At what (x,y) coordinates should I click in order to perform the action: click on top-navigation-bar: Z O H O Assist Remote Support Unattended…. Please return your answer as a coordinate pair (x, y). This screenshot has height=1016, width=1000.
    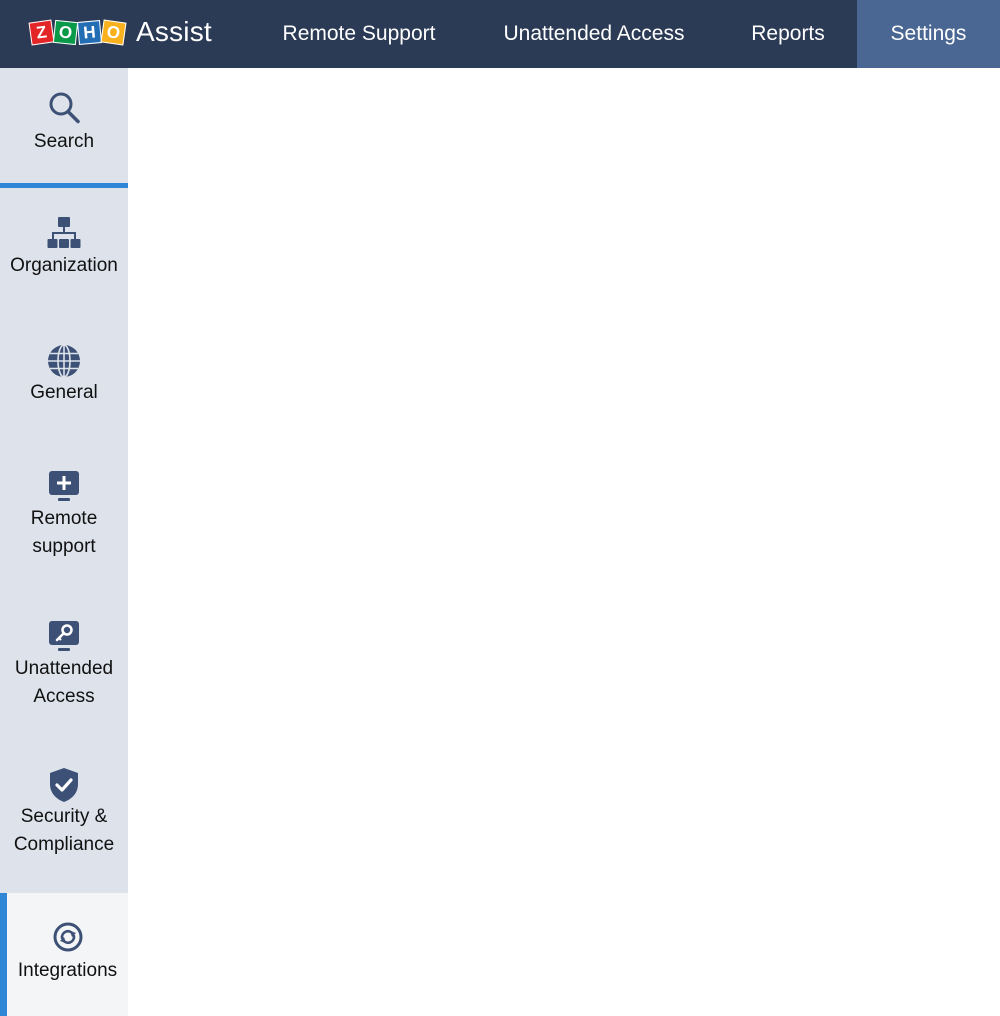
    Looking at the image, I should click on (500, 34).